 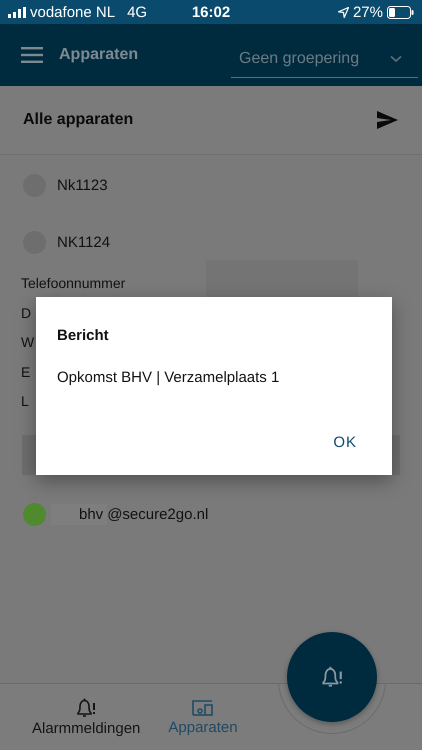 What do you see at coordinates (367, 12) in the screenshot?
I see `battery-percent: 27%` at bounding box center [367, 12].